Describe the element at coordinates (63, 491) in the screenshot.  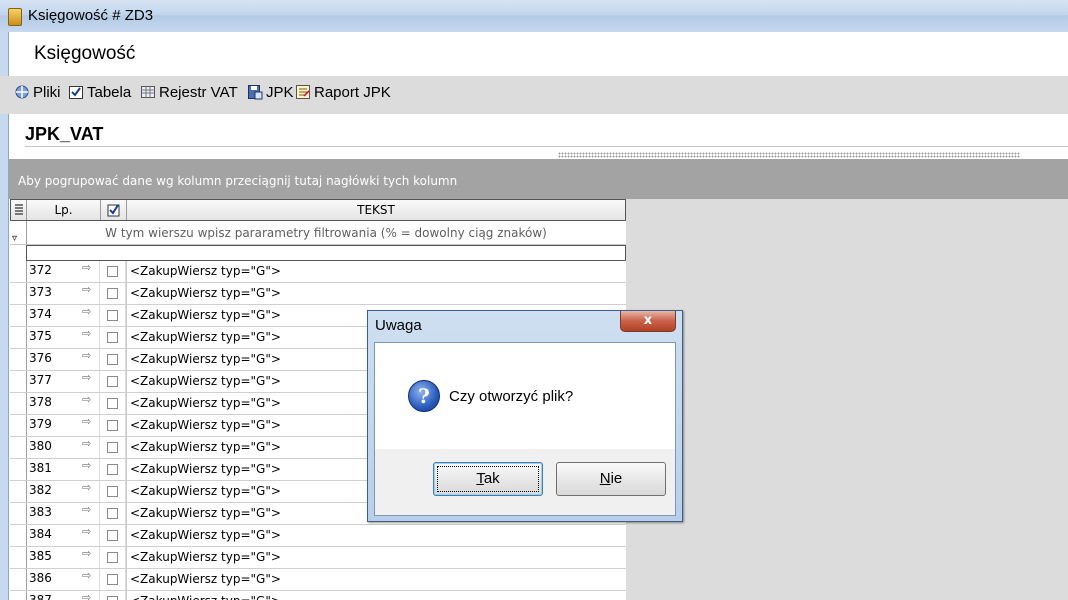
I see `cell-lp: 382 ⇨` at that location.